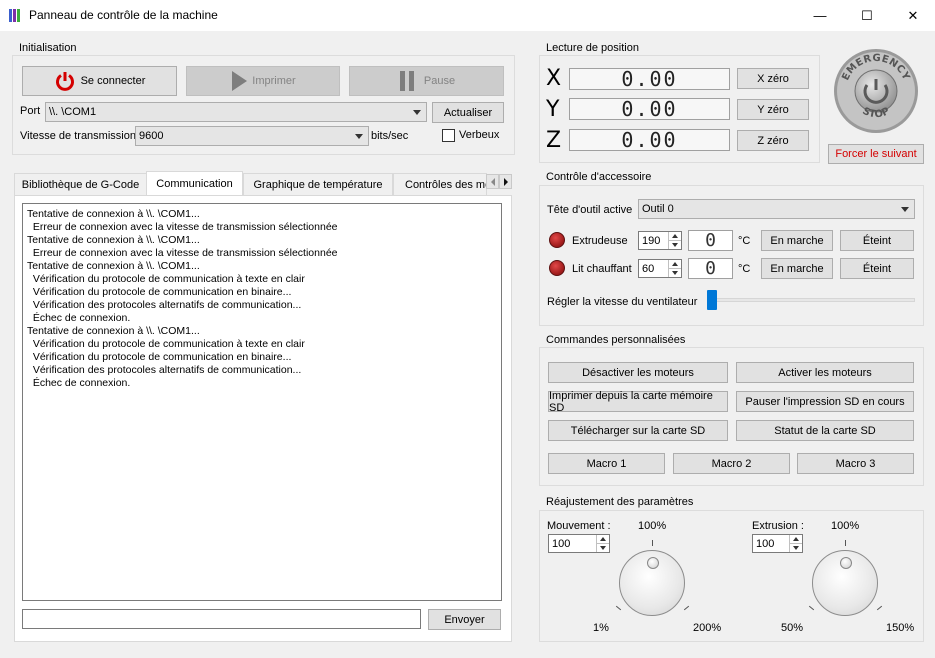  I want to click on force-next-button: Forcer le suivant, so click(876, 154).